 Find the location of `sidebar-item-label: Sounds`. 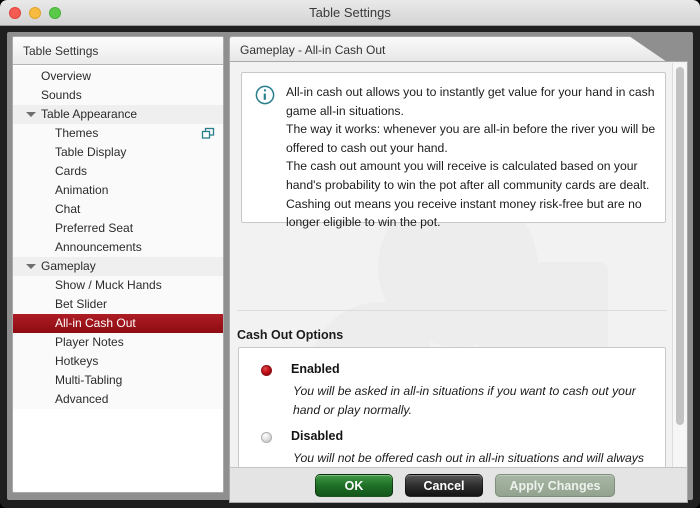

sidebar-item-label: Sounds is located at coordinates (61, 95).